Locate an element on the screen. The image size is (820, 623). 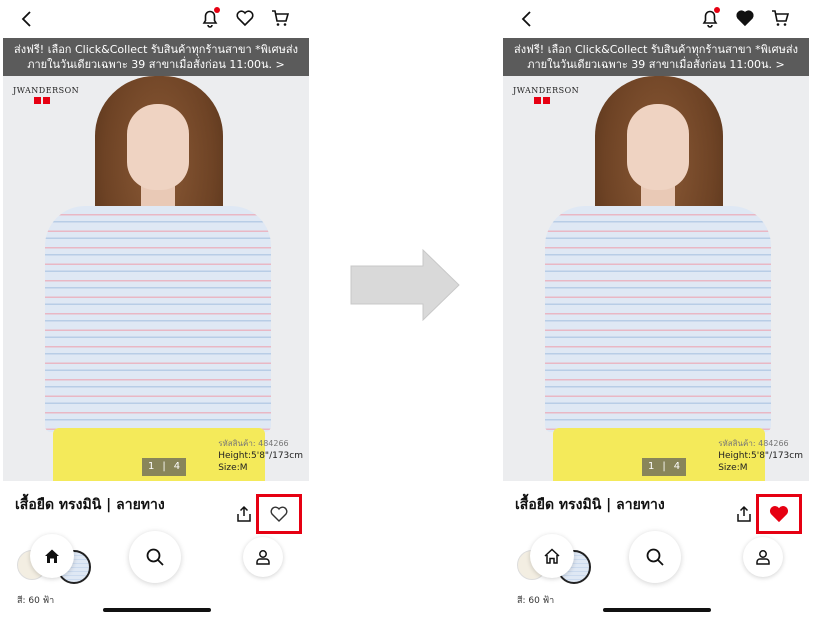
home-outline-icon is located at coordinates (552, 556).